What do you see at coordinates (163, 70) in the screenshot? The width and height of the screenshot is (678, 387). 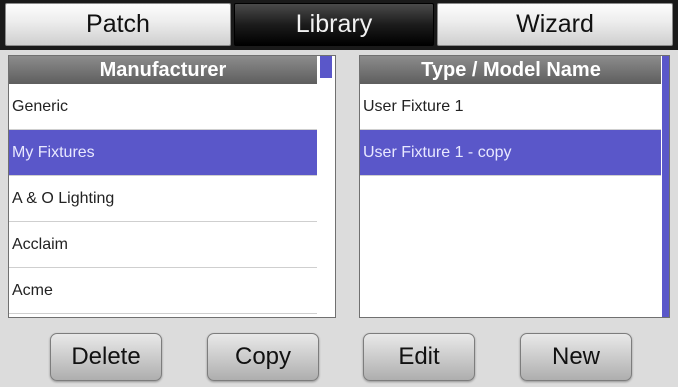 I see `manufacturer-list-header: Manufacturer` at bounding box center [163, 70].